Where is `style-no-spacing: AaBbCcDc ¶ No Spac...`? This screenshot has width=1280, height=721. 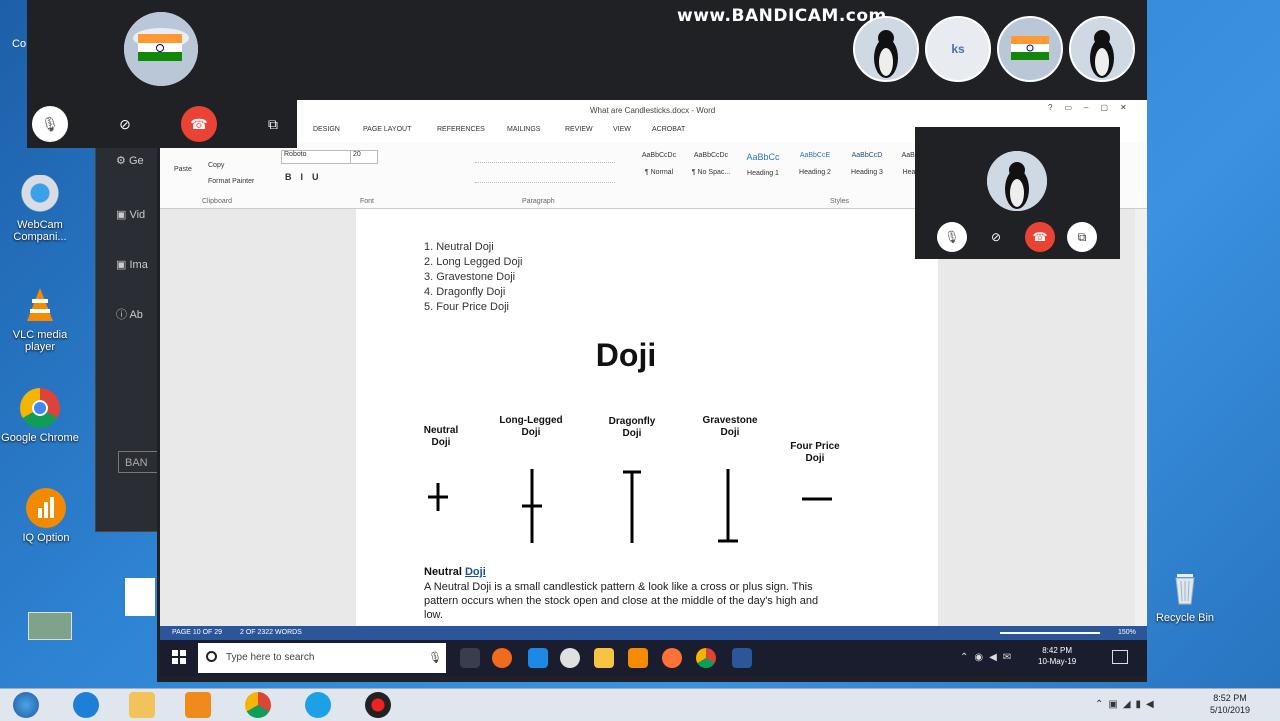
style-no-spacing: AaBbCcDc ¶ No Spac... is located at coordinates (711, 164).